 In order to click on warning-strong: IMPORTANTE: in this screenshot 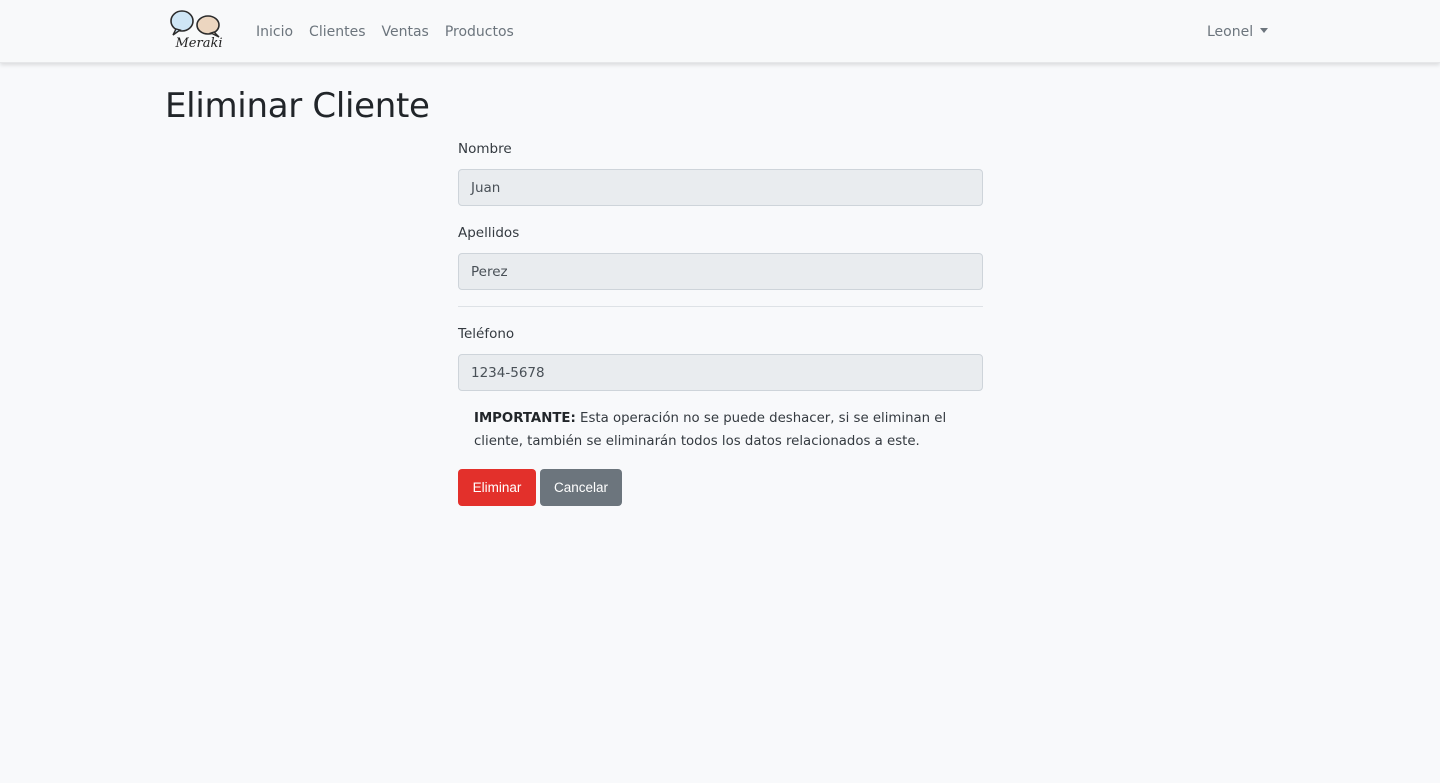, I will do `click(525, 418)`.